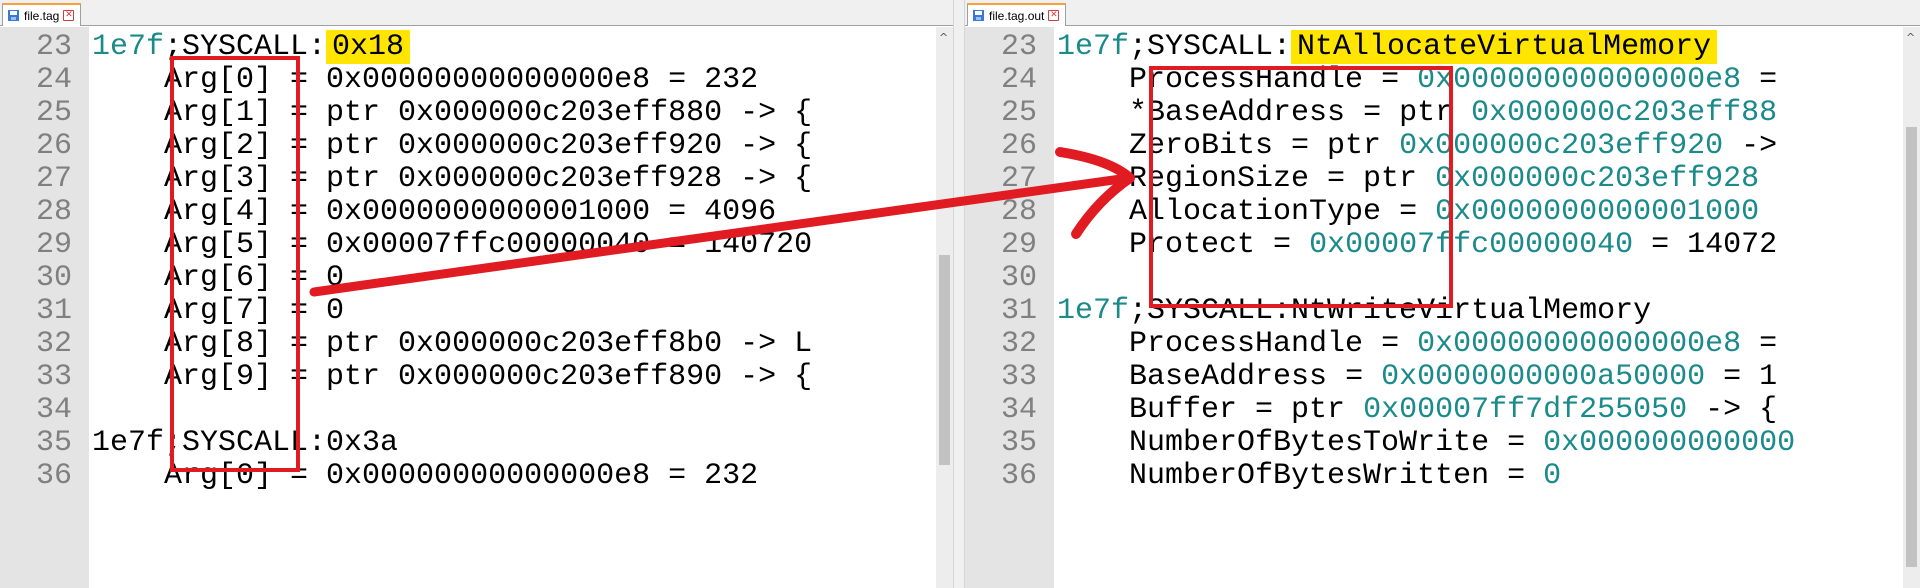  Describe the element at coordinates (1504, 47) in the screenshot. I see `syscall-highlight: NtAllocateVirtualMemory` at that location.